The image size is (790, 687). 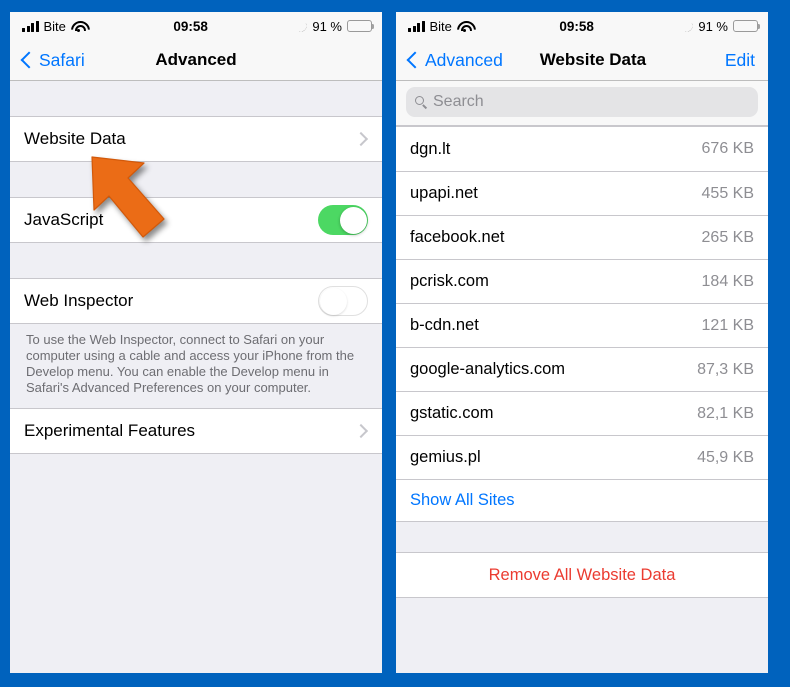 What do you see at coordinates (444, 325) in the screenshot?
I see `site-domain-label: b-cdn.net` at bounding box center [444, 325].